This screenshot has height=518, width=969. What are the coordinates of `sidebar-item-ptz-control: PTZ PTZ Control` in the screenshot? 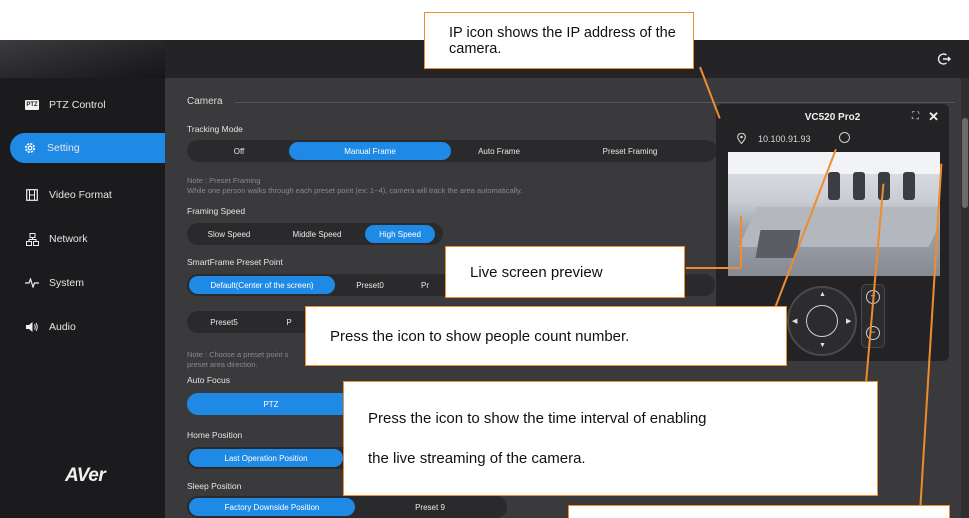 It's located at (82, 105).